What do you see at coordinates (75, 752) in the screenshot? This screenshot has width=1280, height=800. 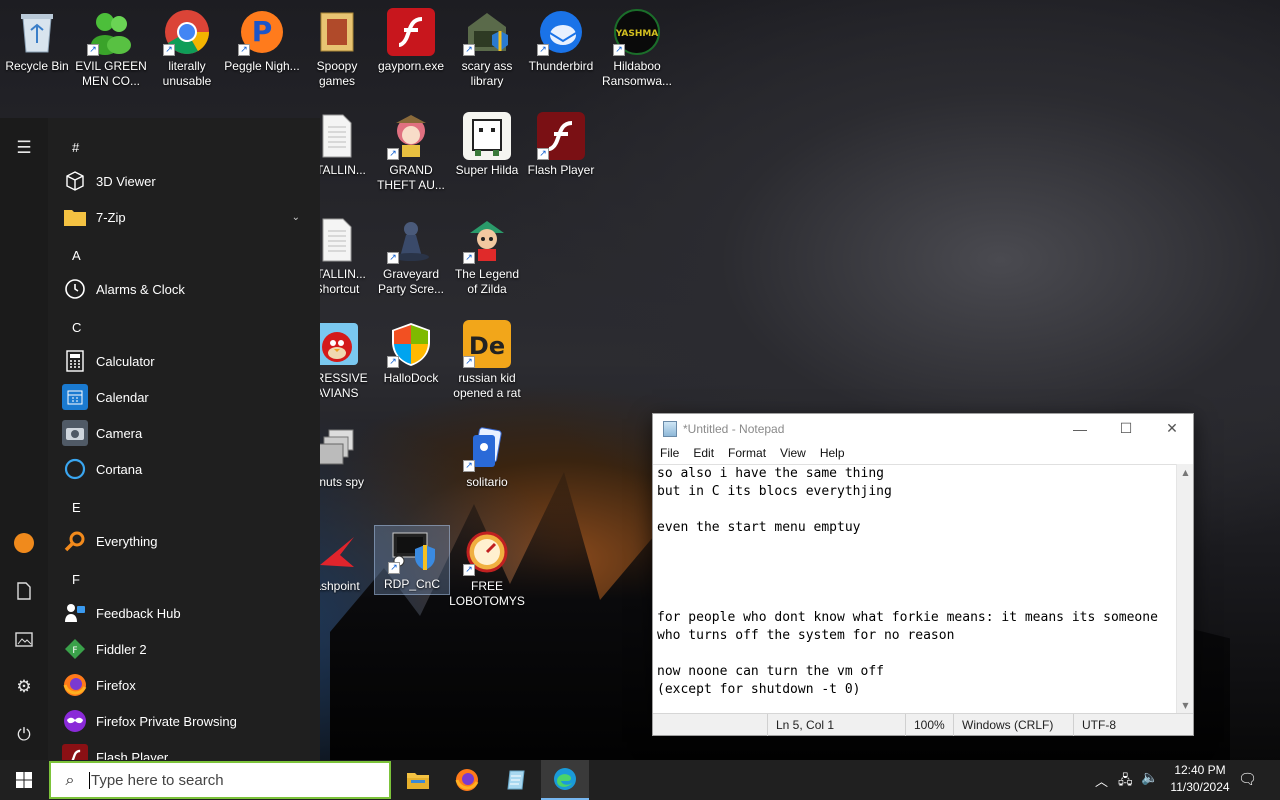 I see `flash-icon` at bounding box center [75, 752].